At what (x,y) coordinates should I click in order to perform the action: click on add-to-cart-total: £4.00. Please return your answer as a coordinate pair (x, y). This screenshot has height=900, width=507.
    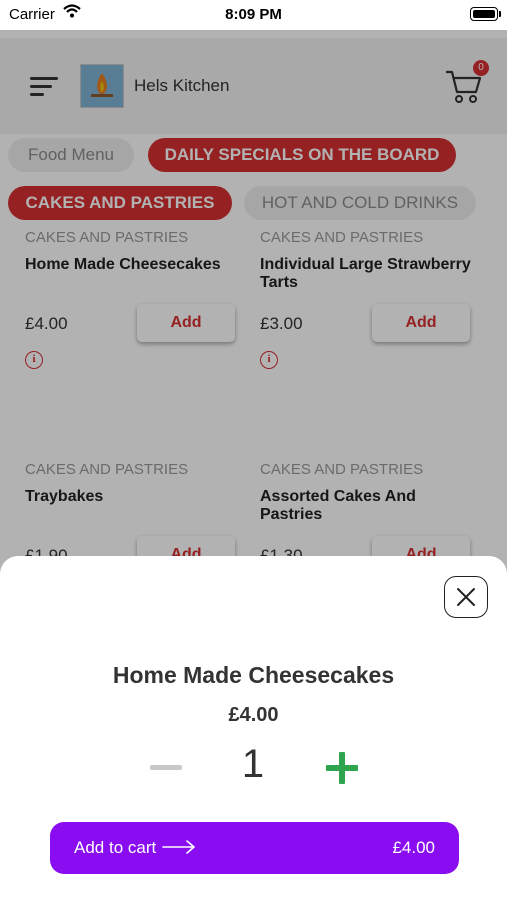
    Looking at the image, I should click on (413, 847).